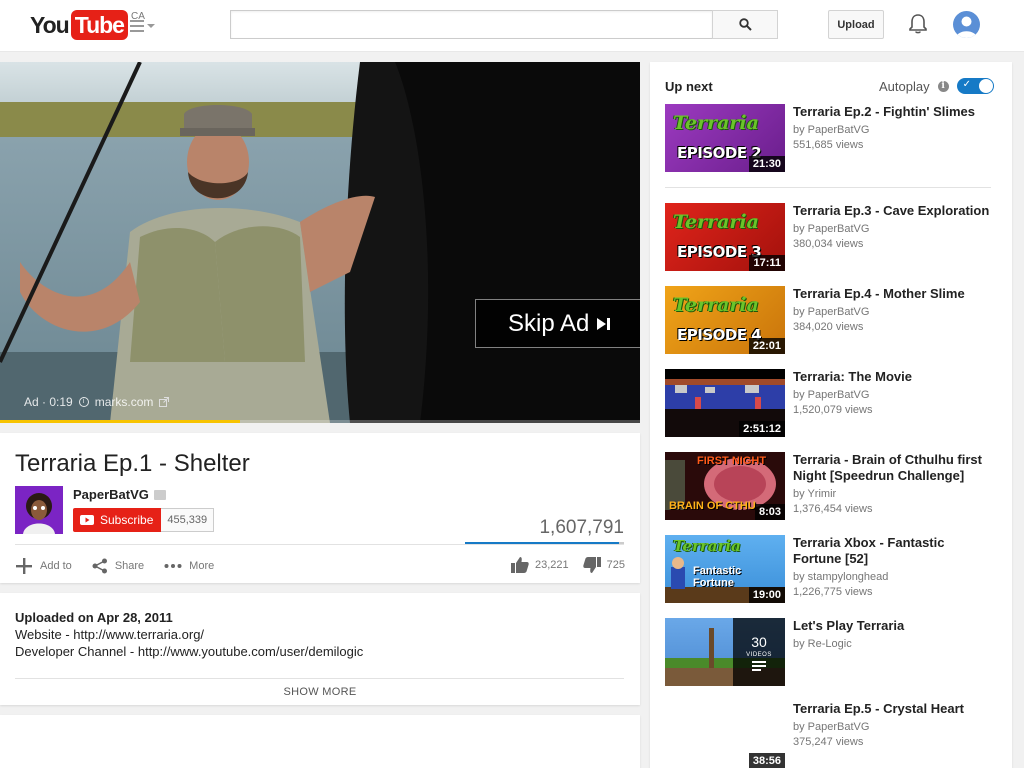 The height and width of the screenshot is (768, 1024). What do you see at coordinates (94, 617) in the screenshot?
I see `upload-date: Uploaded on Apr 28, 2011` at bounding box center [94, 617].